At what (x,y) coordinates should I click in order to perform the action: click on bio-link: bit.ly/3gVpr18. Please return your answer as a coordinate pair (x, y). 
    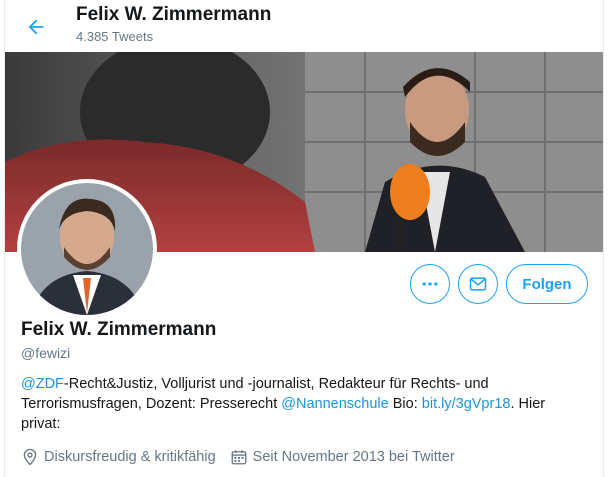
    Looking at the image, I should click on (466, 404).